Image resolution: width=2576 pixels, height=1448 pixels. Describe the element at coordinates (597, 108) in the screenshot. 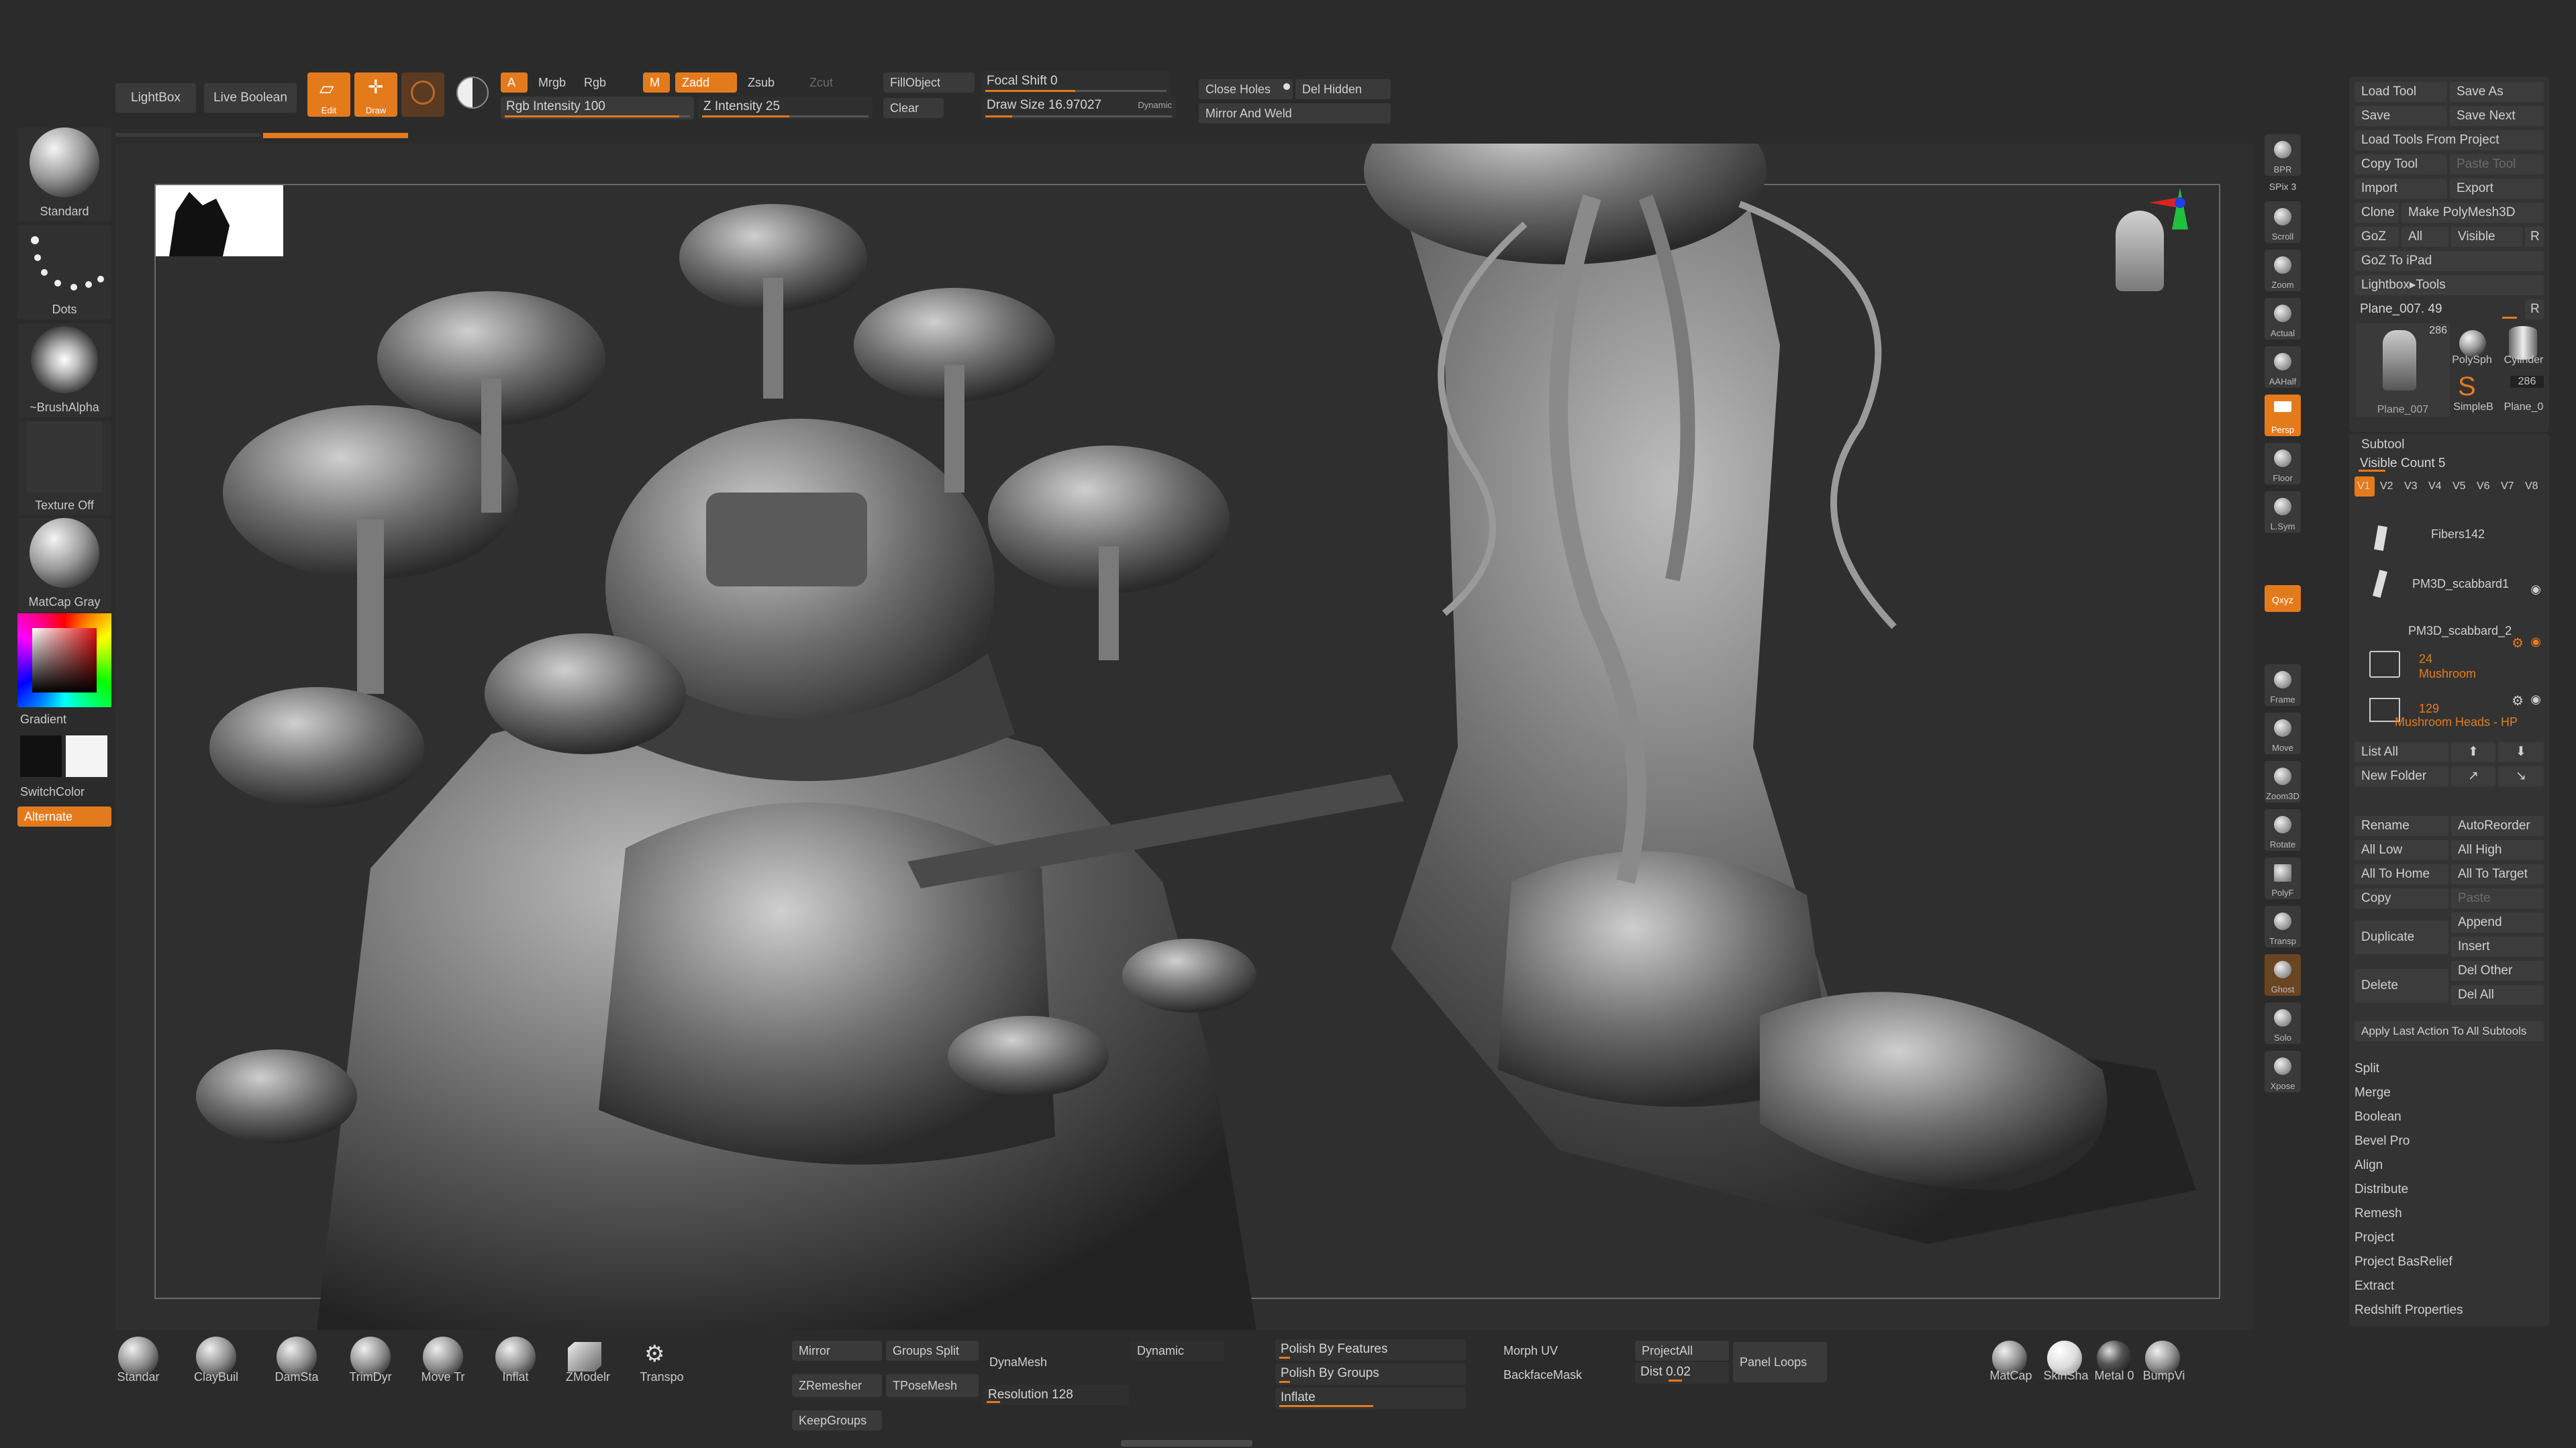

I see `rgb-intensity-slider: Rgb Intensity 100` at that location.